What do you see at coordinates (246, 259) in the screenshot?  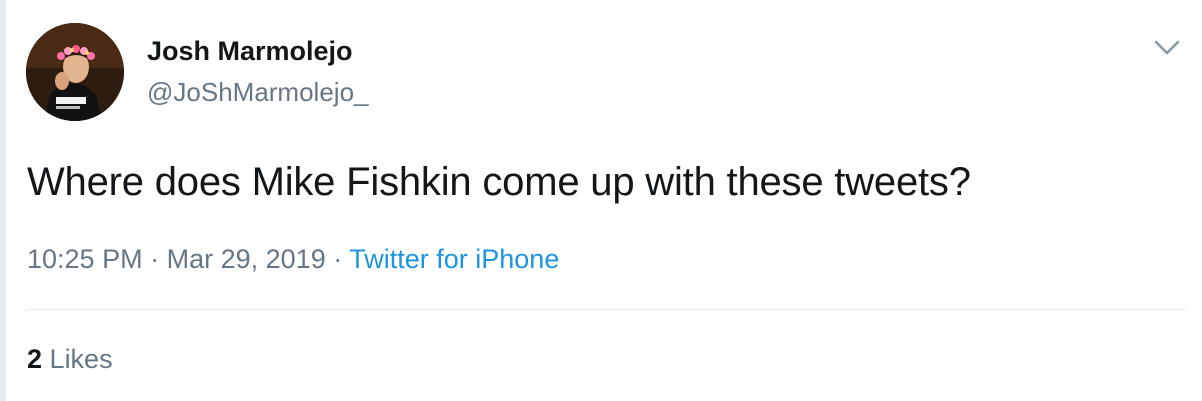 I see `tweet-date: Mar 29, 2019` at bounding box center [246, 259].